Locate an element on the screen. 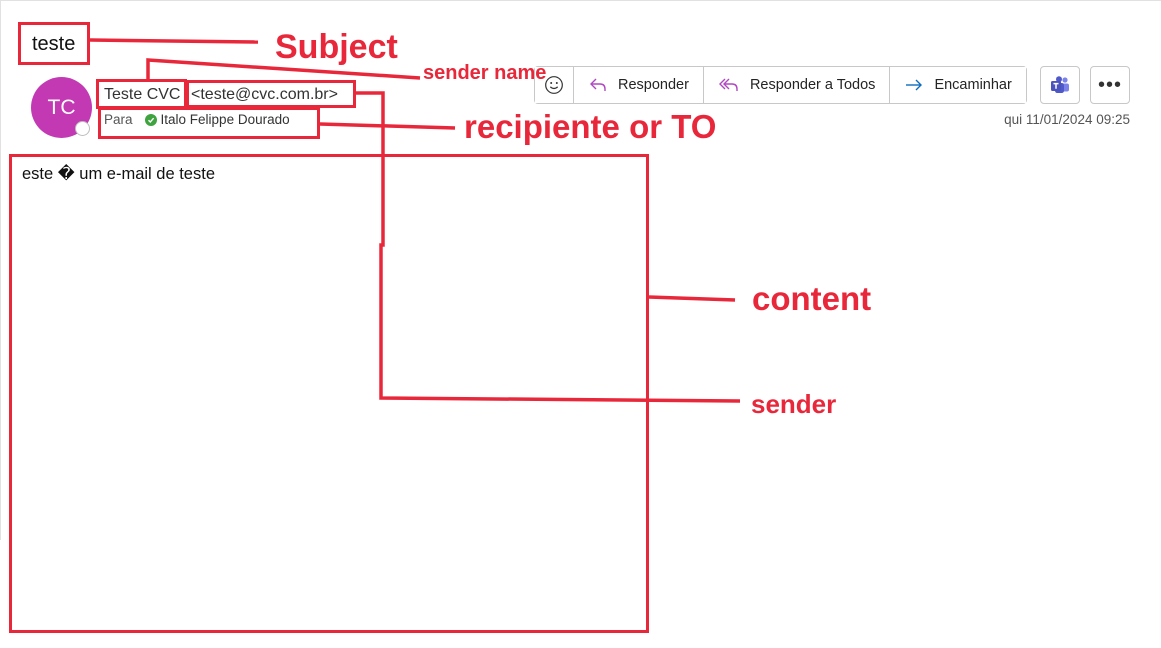  annotation-label-subject: Subject is located at coordinates (336, 47).